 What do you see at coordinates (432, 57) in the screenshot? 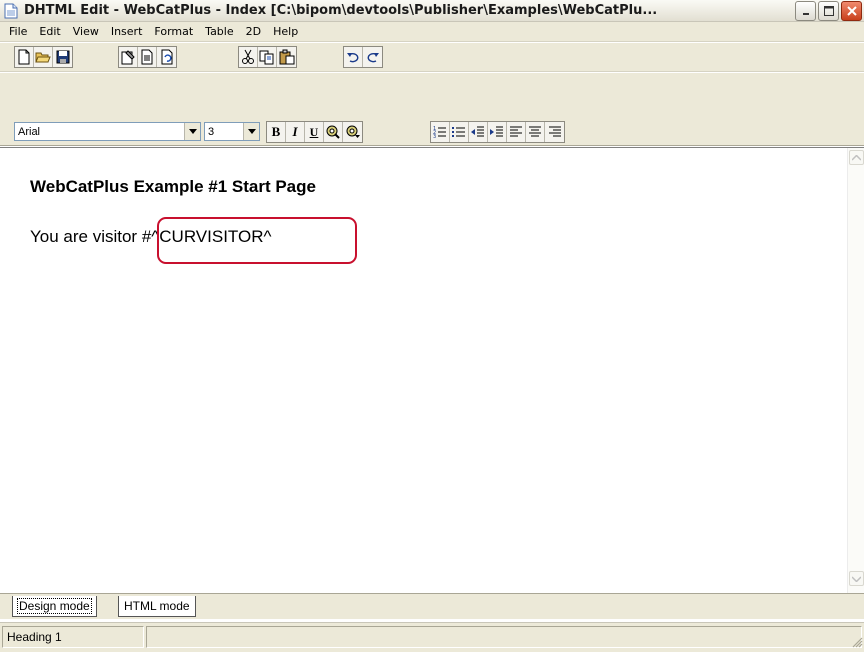
I see `standard-toolbar` at bounding box center [432, 57].